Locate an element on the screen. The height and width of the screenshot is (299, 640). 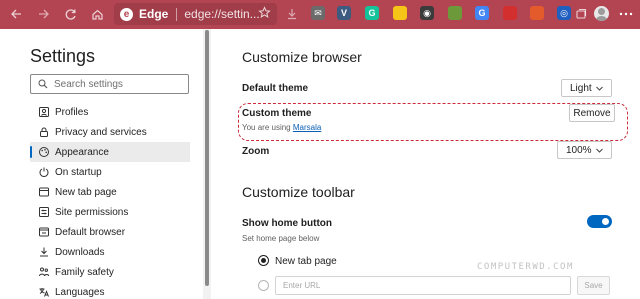
collections-icon is located at coordinates (581, 13).